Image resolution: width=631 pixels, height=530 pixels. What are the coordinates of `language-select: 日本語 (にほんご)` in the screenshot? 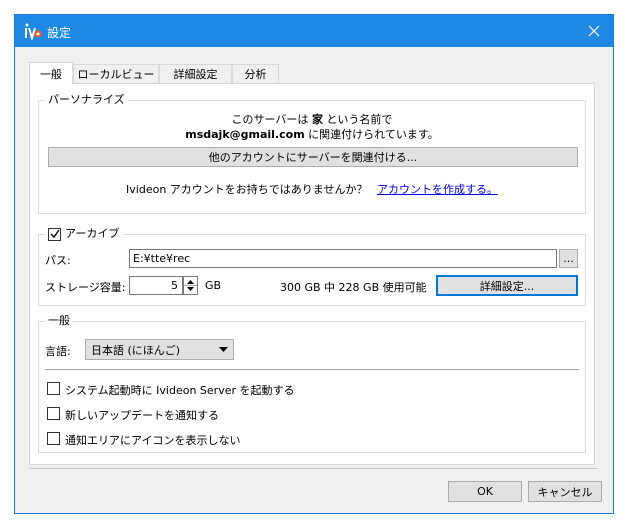 It's located at (159, 349).